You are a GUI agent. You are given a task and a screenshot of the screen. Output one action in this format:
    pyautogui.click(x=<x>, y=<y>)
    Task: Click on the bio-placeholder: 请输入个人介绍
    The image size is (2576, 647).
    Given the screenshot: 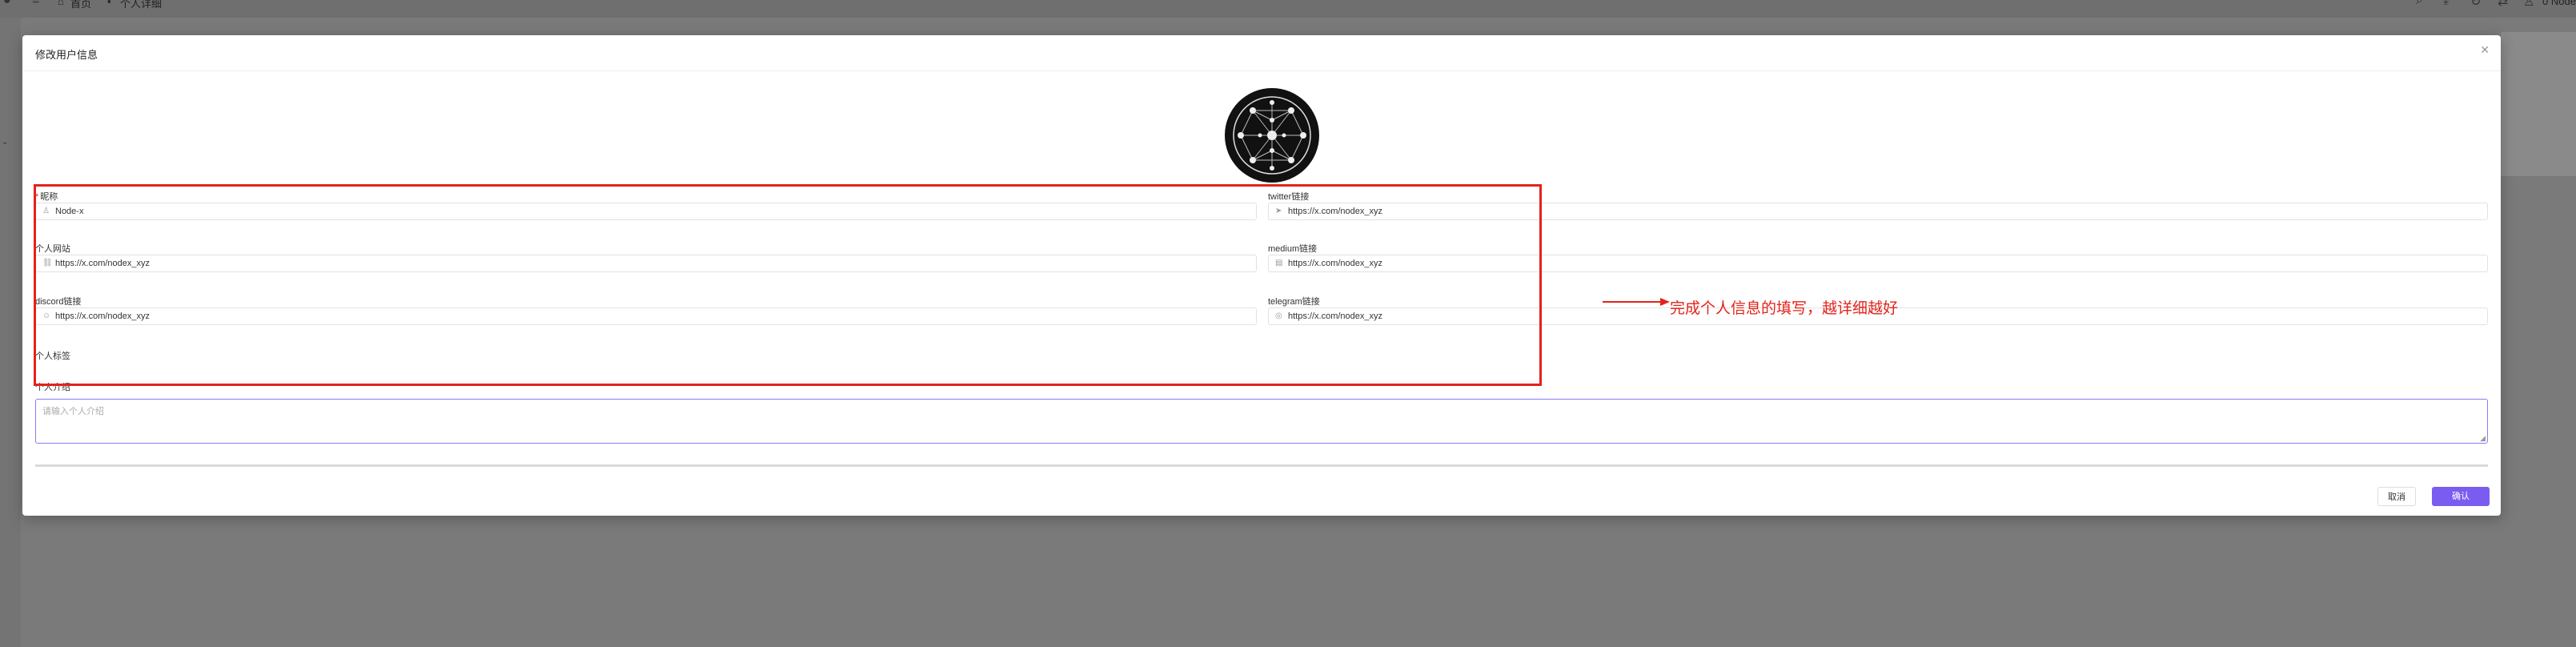 What is the action you would take?
    pyautogui.click(x=73, y=411)
    